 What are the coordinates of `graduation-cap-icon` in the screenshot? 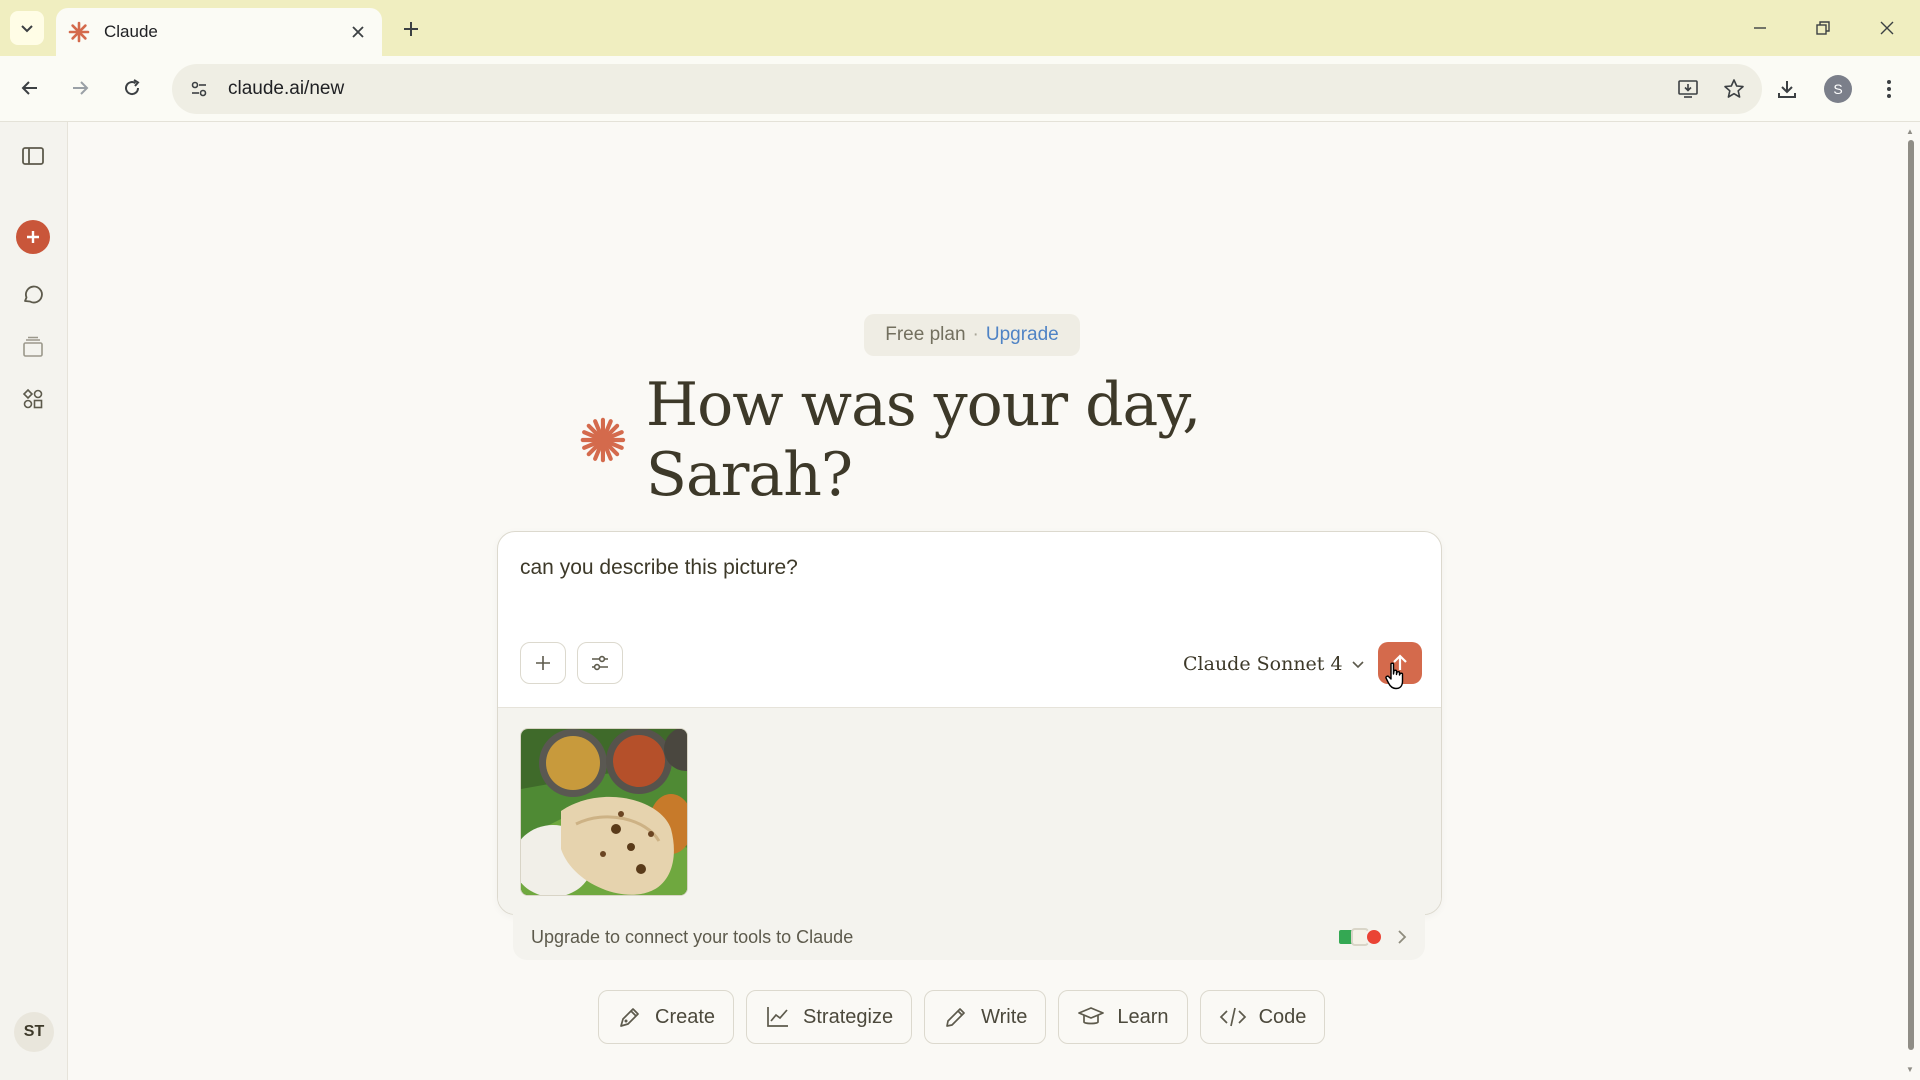 It's located at (1091, 1016).